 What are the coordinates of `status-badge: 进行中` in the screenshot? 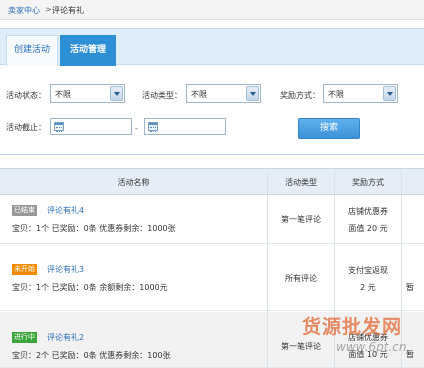 It's located at (24, 337).